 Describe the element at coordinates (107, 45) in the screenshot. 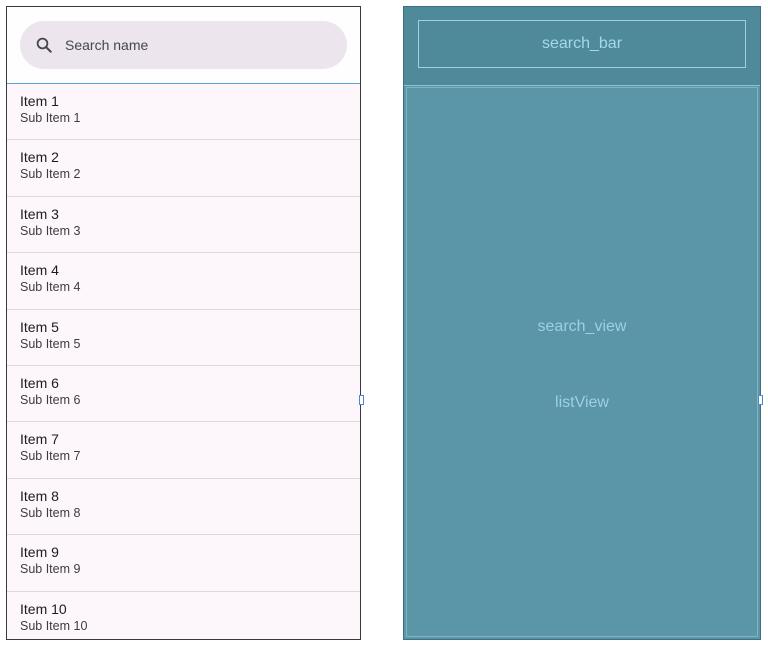

I see `search-placeholder: Search name` at that location.